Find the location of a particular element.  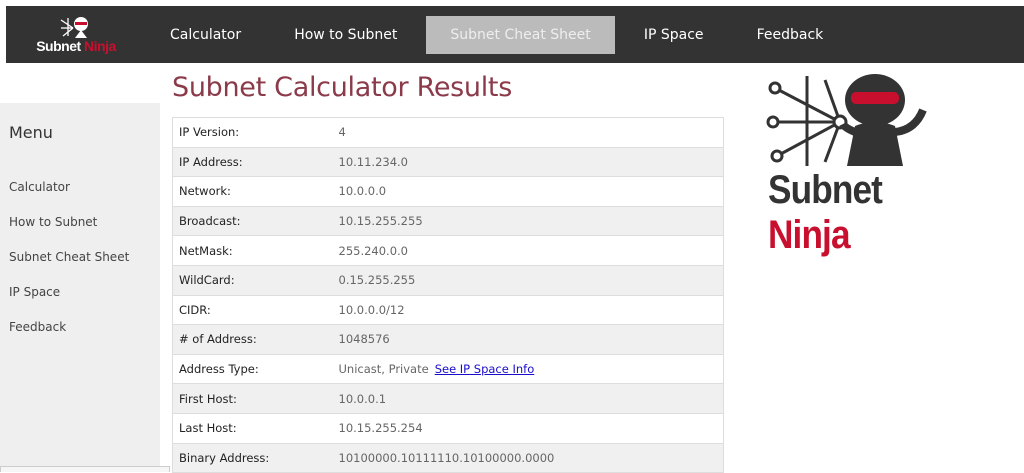

value-text: Unicast, Private is located at coordinates (383, 369).